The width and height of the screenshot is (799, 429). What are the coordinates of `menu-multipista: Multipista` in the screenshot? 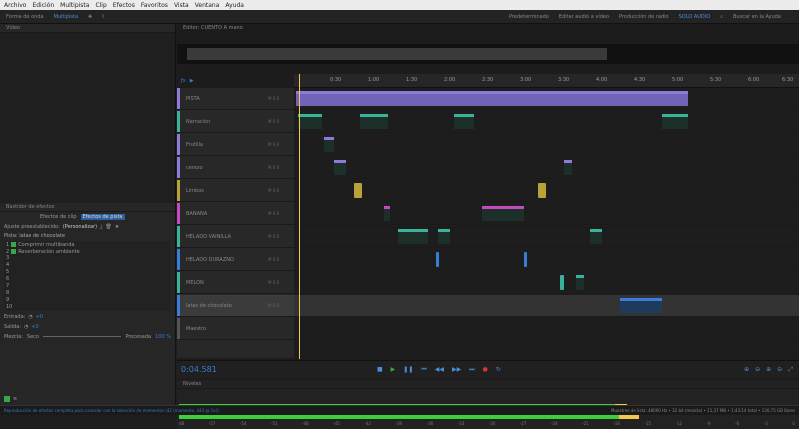 It's located at (74, 5).